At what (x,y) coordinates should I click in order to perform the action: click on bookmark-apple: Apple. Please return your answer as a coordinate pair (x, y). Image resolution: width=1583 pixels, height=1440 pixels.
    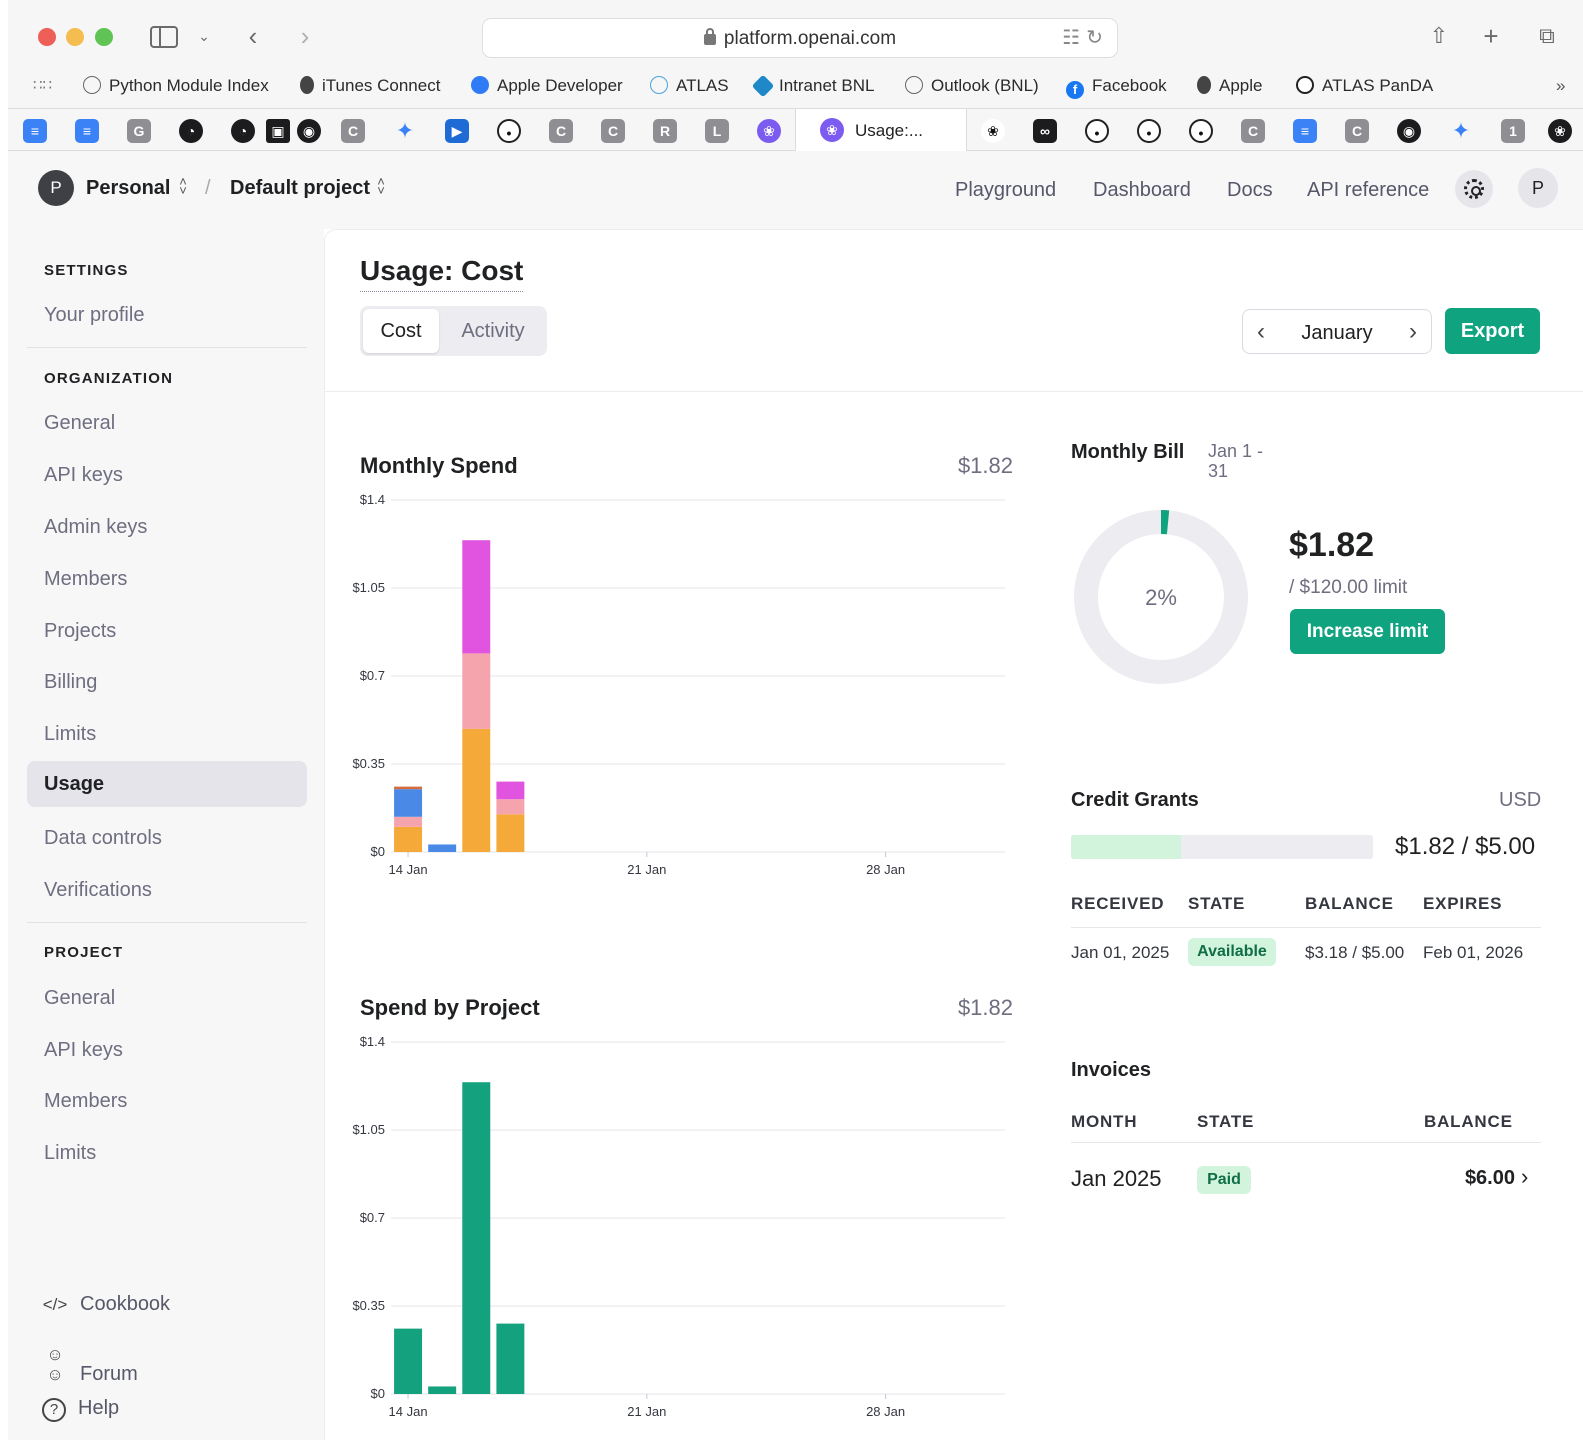
    Looking at the image, I should click on (1229, 86).